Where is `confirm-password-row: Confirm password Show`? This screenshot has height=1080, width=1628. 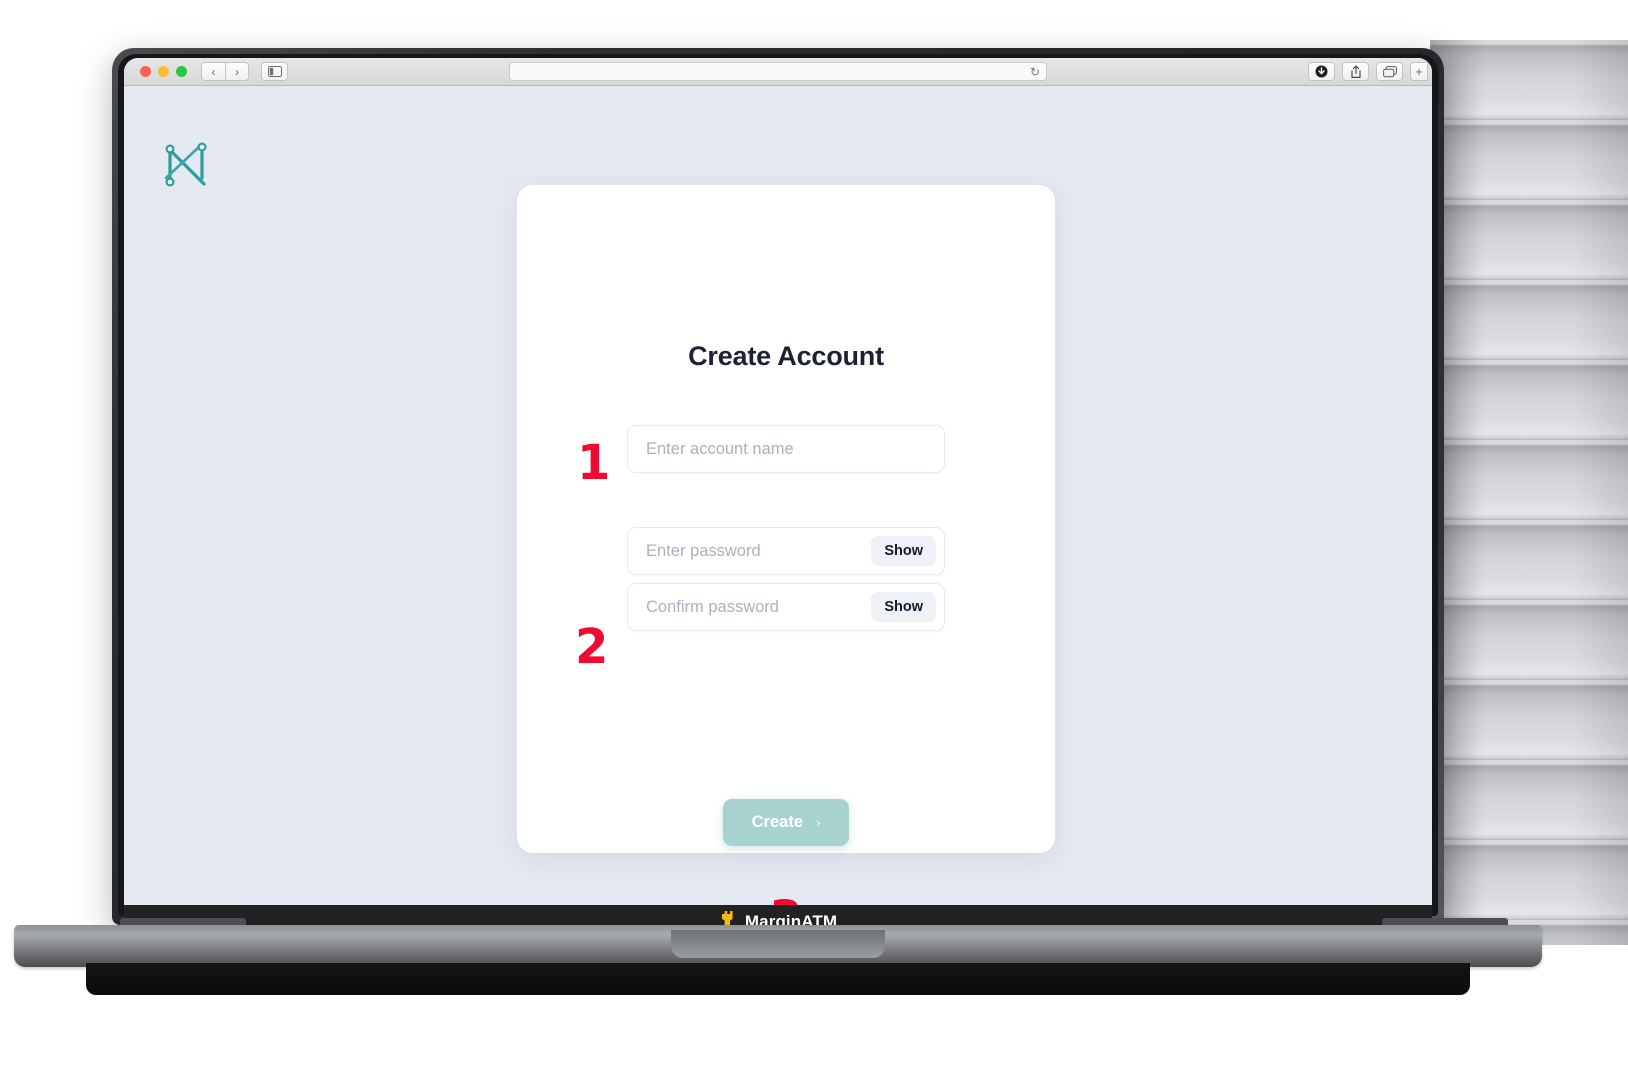 confirm-password-row: Confirm password Show is located at coordinates (786, 607).